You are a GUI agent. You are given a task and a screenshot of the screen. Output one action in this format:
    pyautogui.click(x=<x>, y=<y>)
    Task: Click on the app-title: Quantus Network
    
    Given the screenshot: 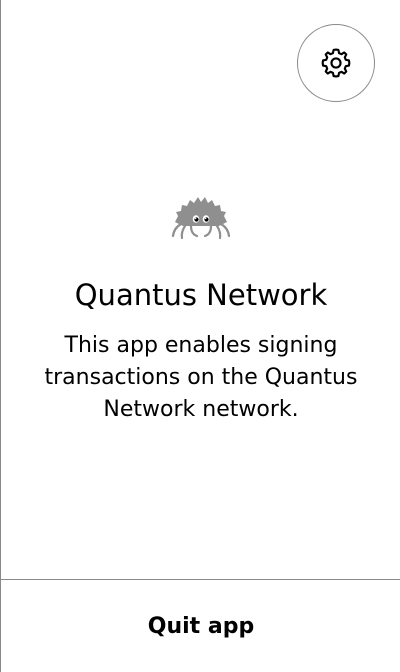 What is the action you would take?
    pyautogui.click(x=201, y=295)
    